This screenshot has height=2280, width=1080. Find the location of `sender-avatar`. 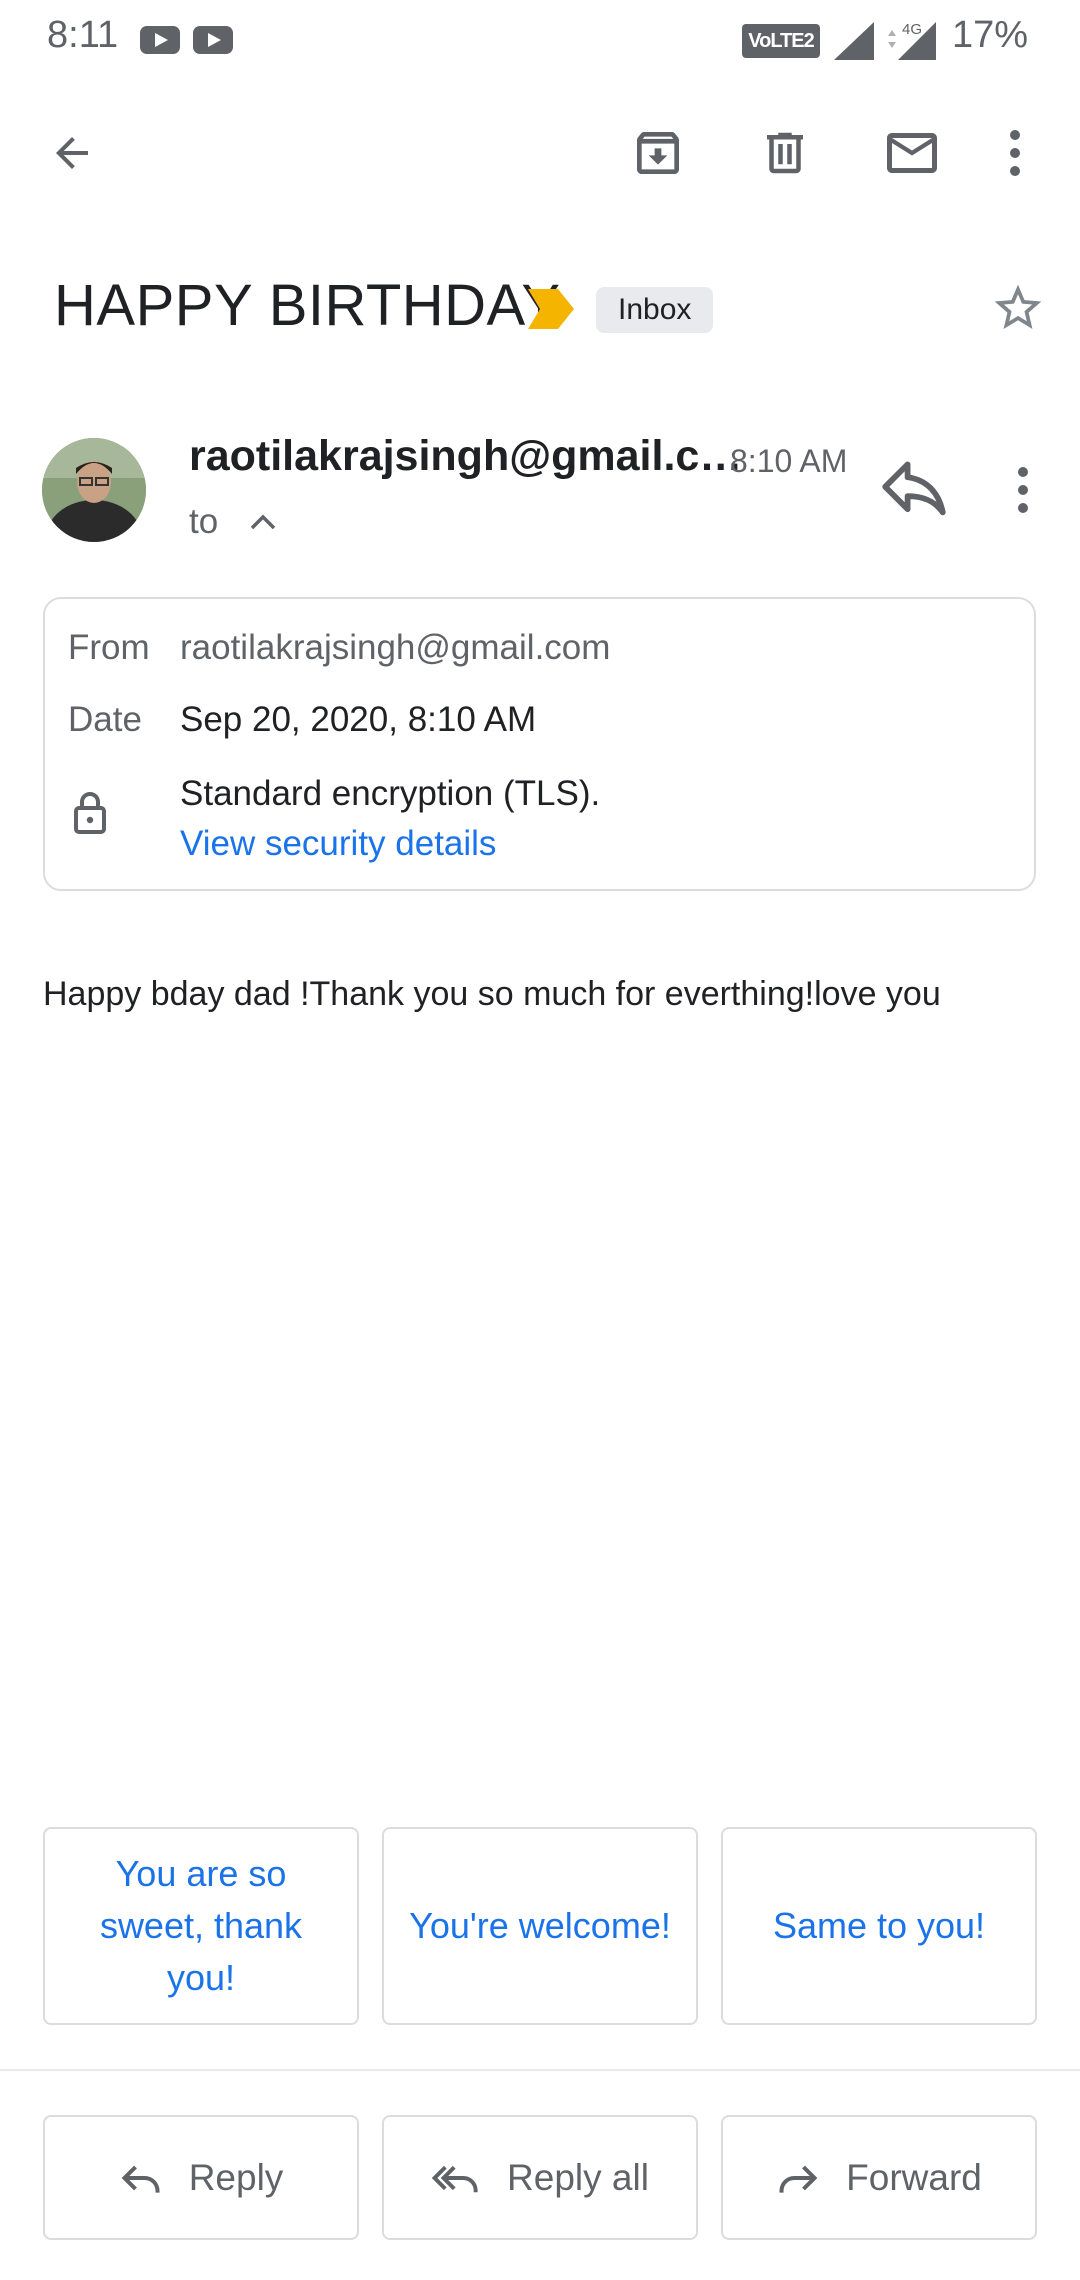

sender-avatar is located at coordinates (94, 490).